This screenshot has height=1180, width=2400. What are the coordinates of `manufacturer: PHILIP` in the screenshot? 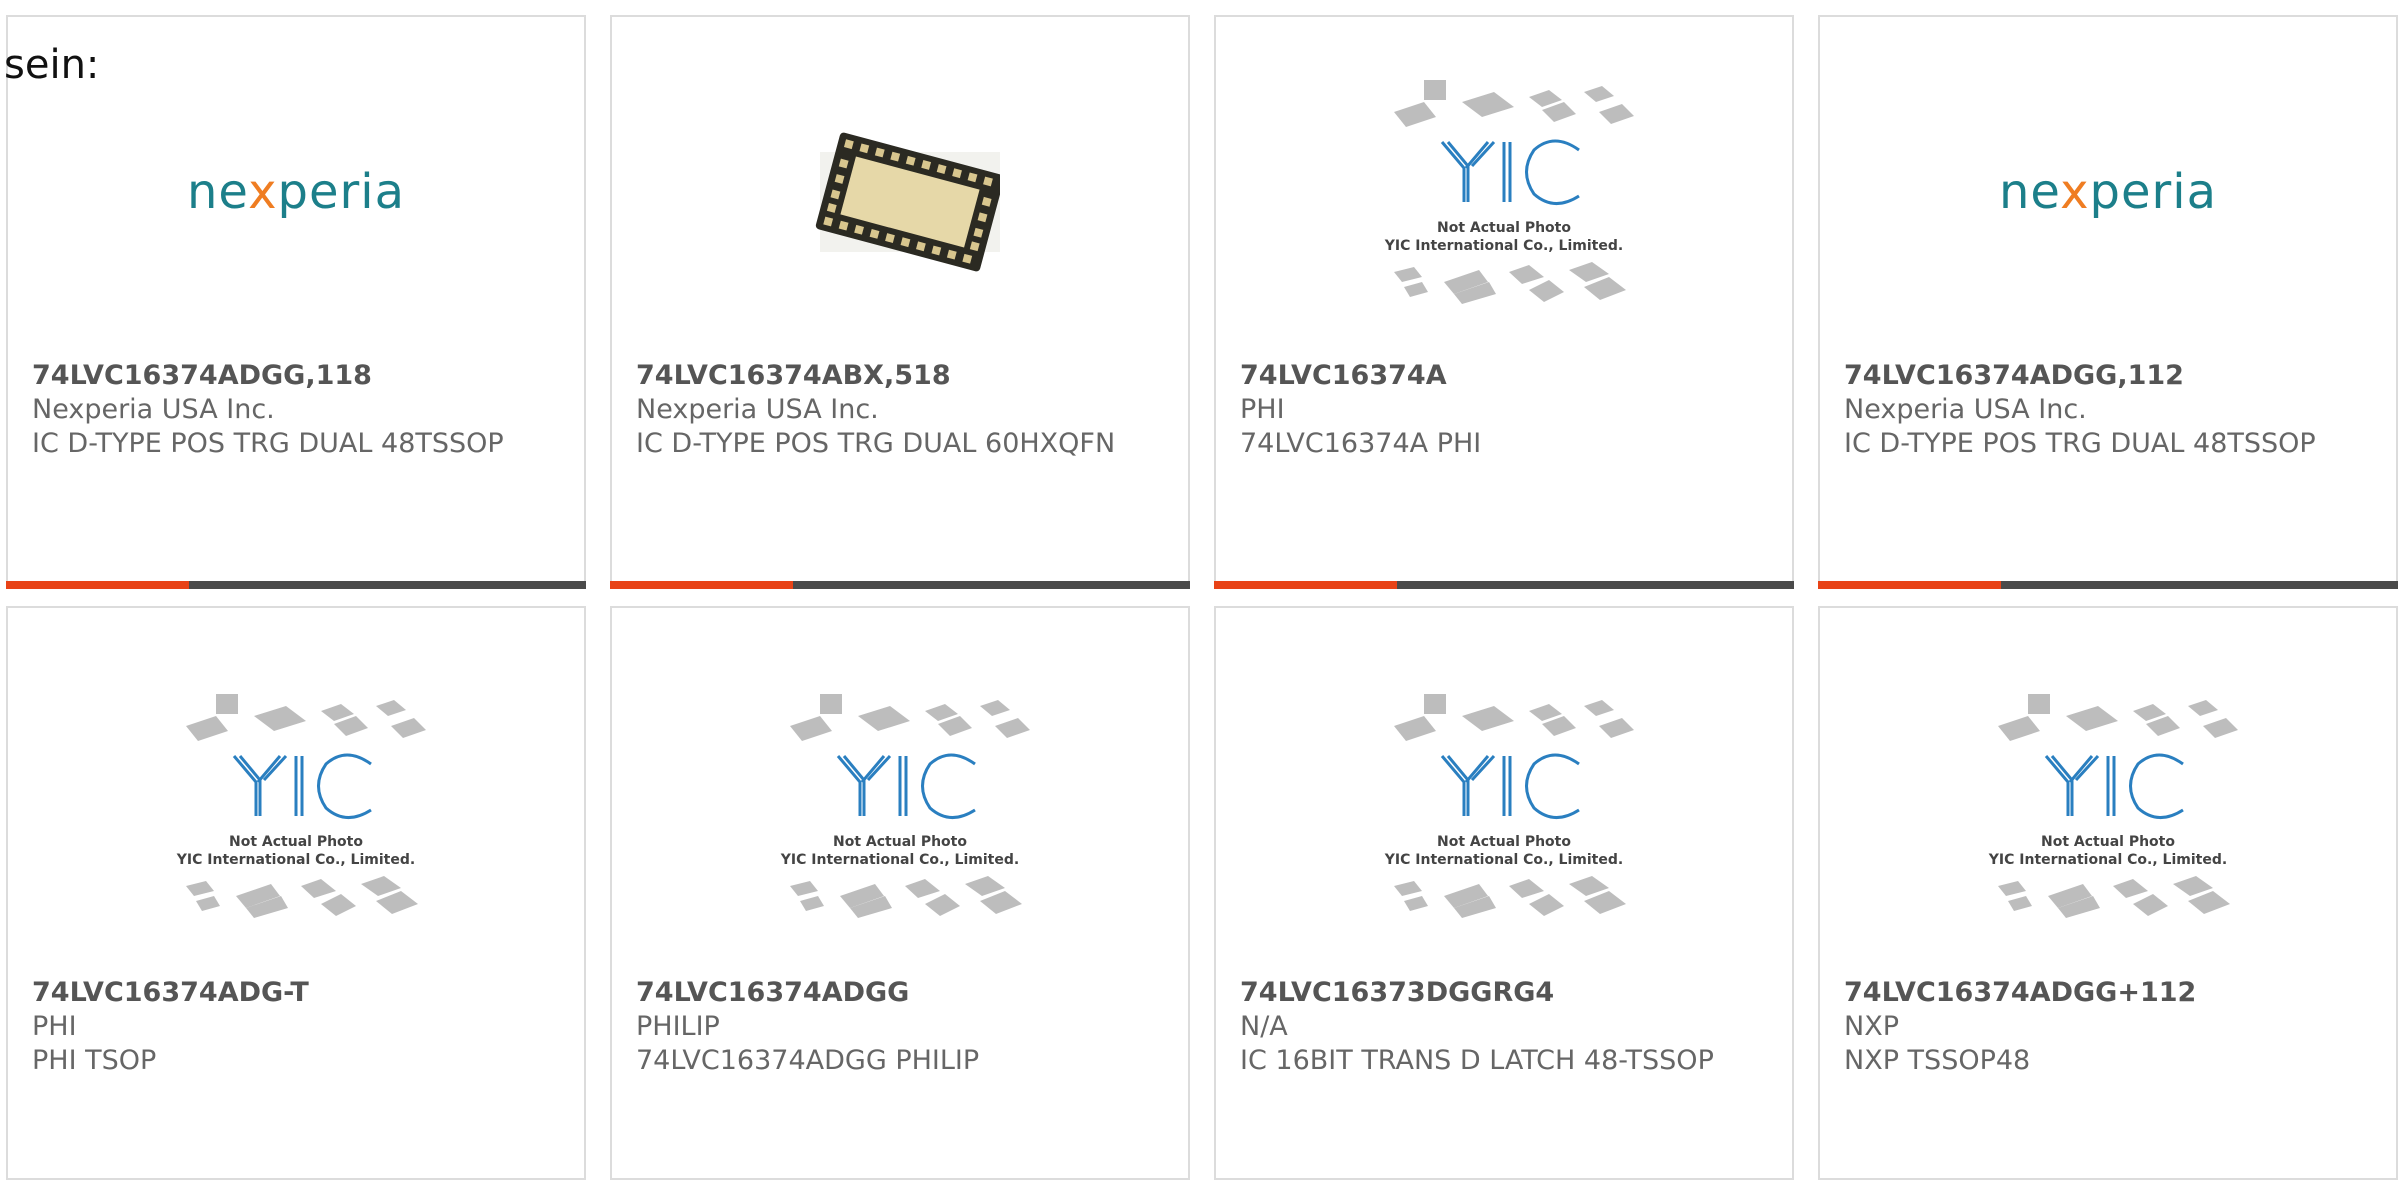 It's located at (678, 1026).